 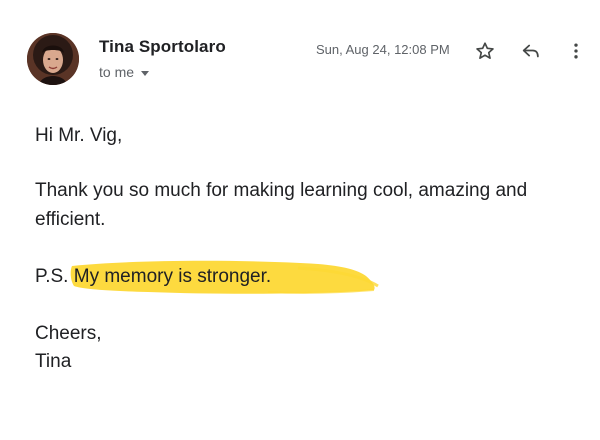 I want to click on email-greeting: Hi Mr. Vig,, so click(x=79, y=135).